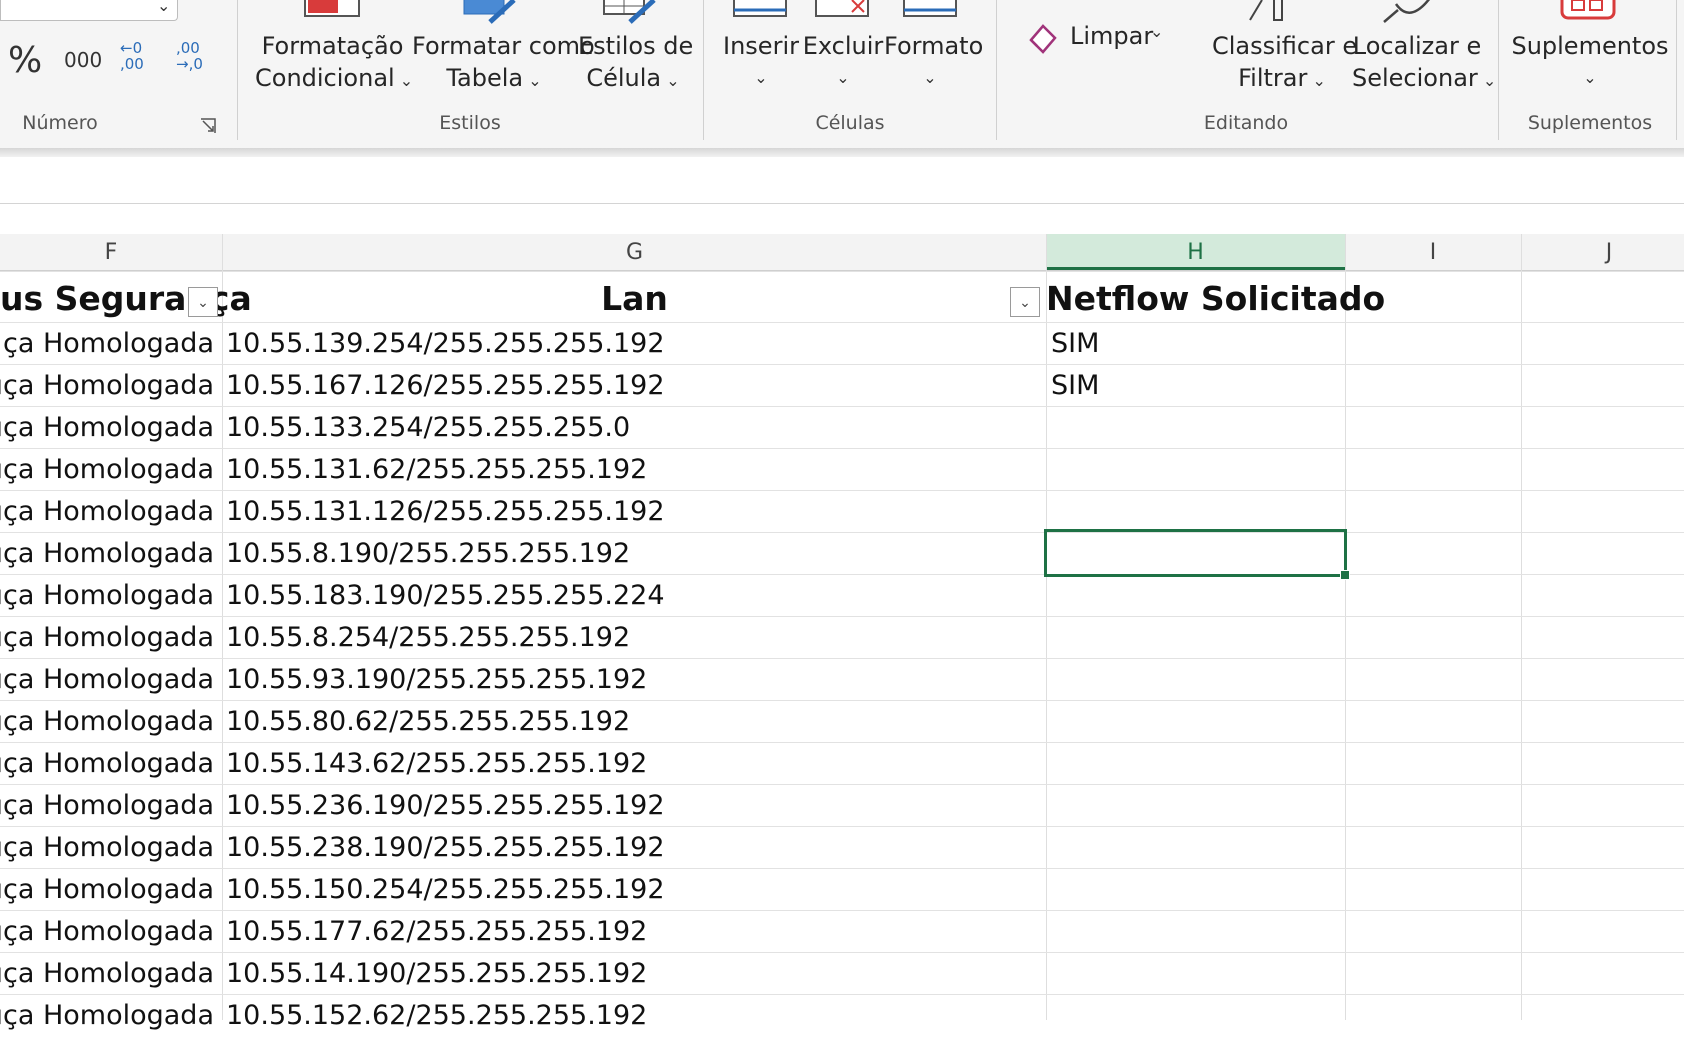 The image size is (1684, 1037). I want to click on percent-style-button: %, so click(25, 60).